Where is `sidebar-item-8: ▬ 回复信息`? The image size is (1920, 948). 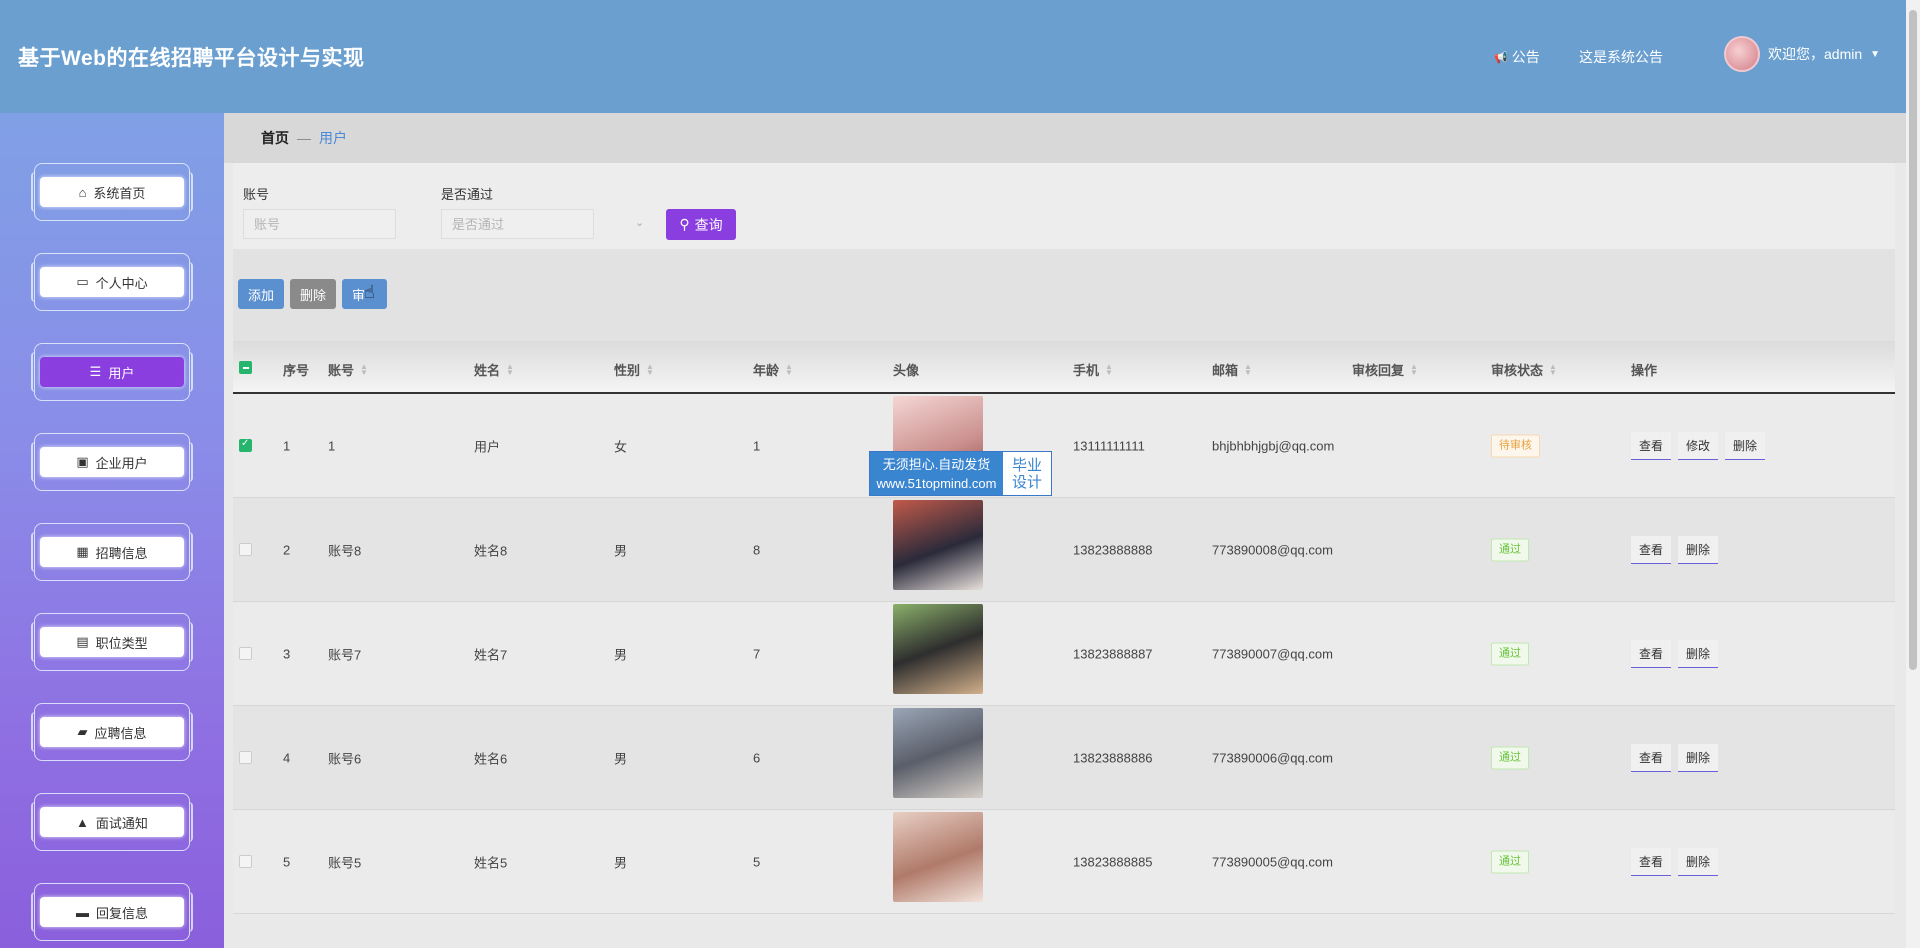
sidebar-item-8: ▬ 回复信息 is located at coordinates (112, 912).